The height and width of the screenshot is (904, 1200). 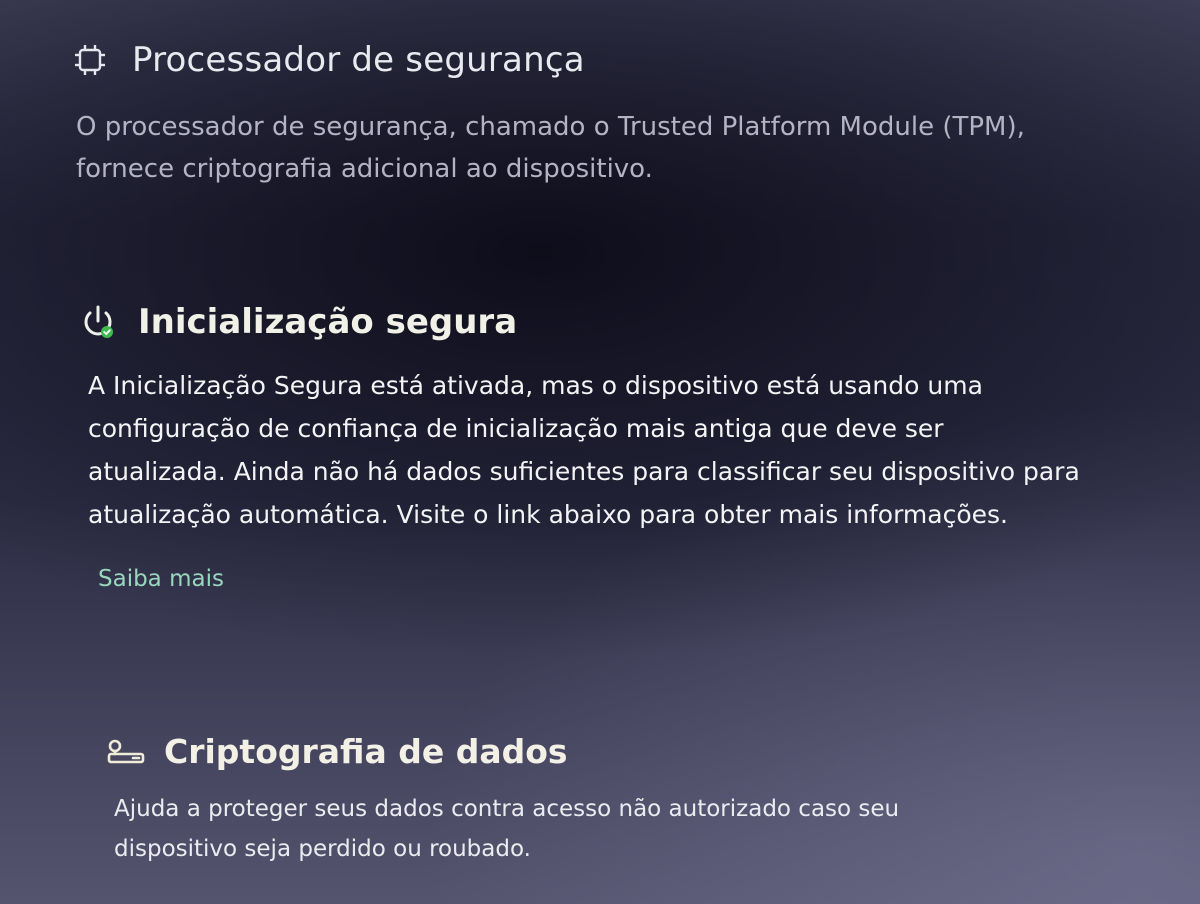 I want to click on section-header: Inicialização segura, so click(x=608, y=322).